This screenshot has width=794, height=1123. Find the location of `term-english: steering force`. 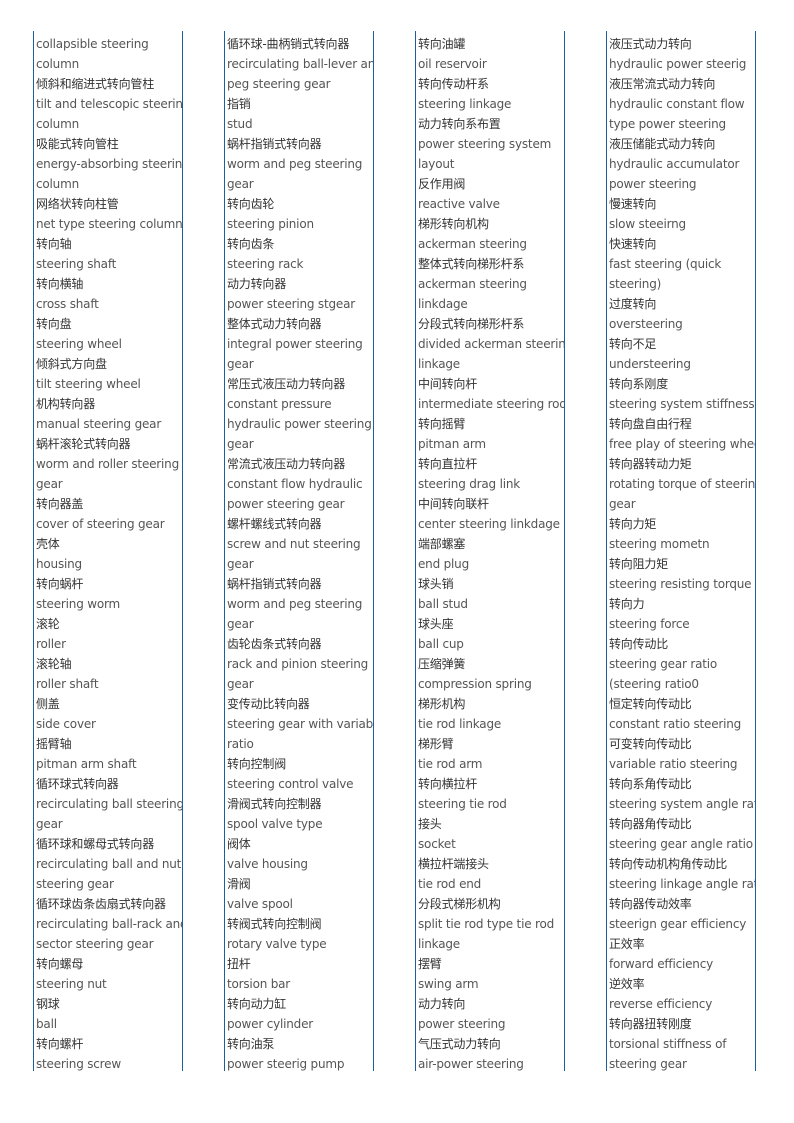

term-english: steering force is located at coordinates (649, 624).